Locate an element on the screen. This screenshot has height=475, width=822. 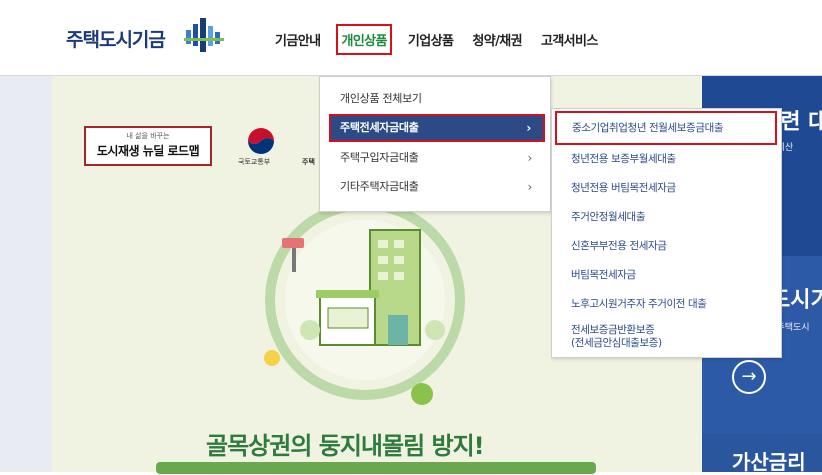
dropdown-item-jeonse-loan: 주택전세자금대출 › is located at coordinates (437, 128).